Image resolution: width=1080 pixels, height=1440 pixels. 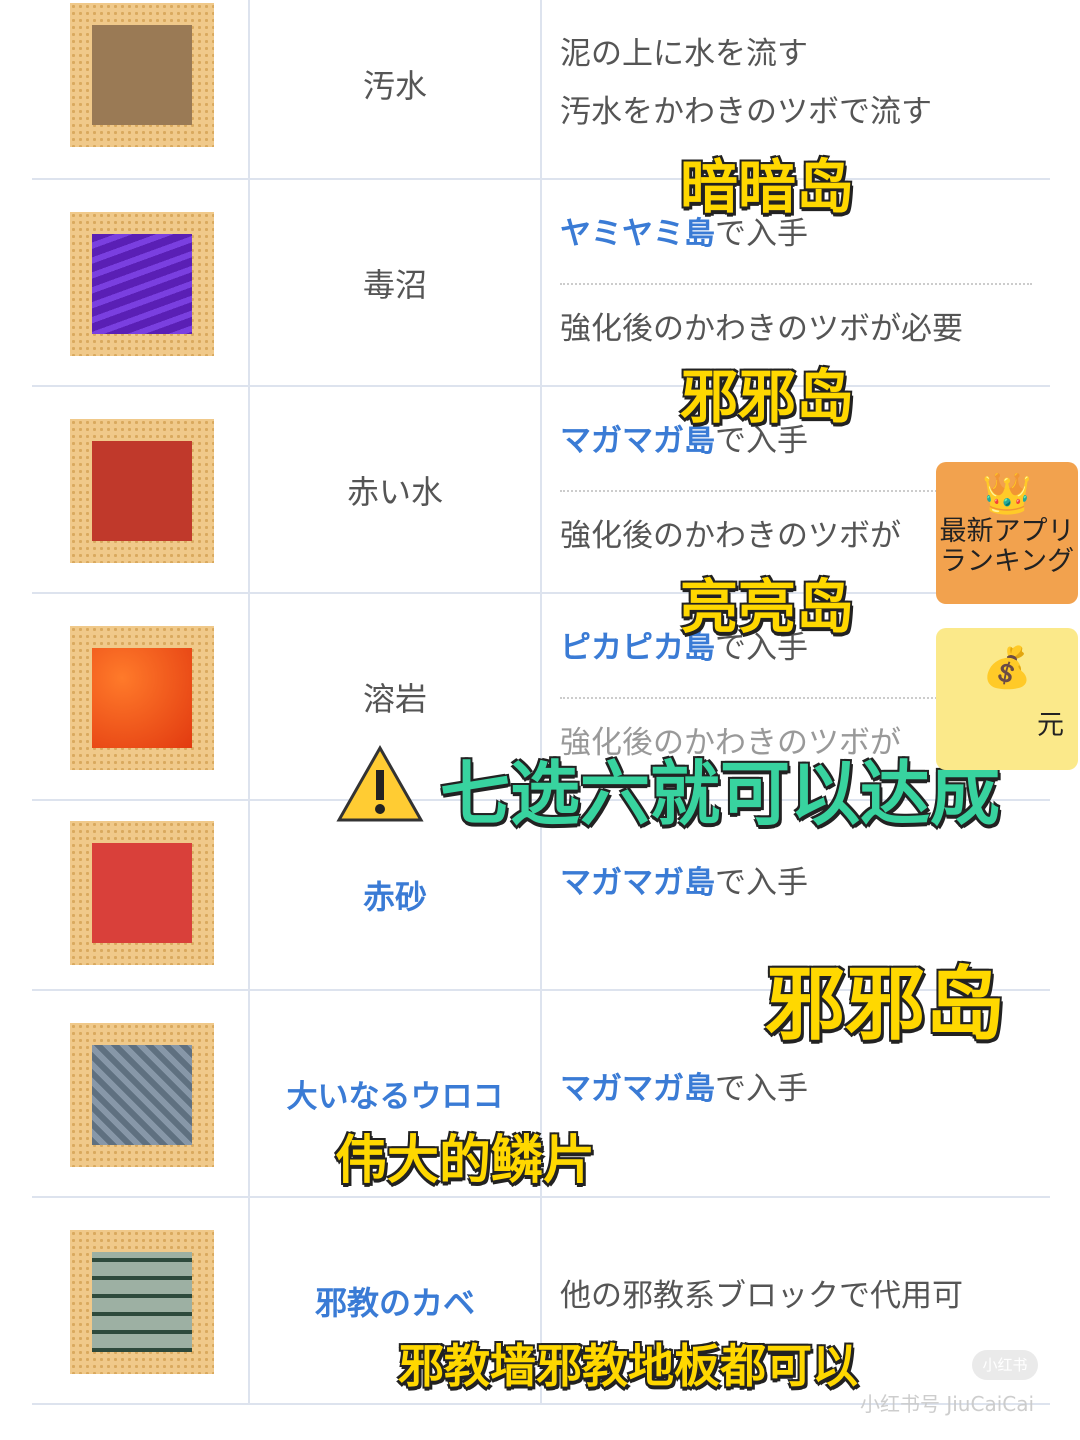 I want to click on poison-swamp-tile, so click(x=142, y=284).